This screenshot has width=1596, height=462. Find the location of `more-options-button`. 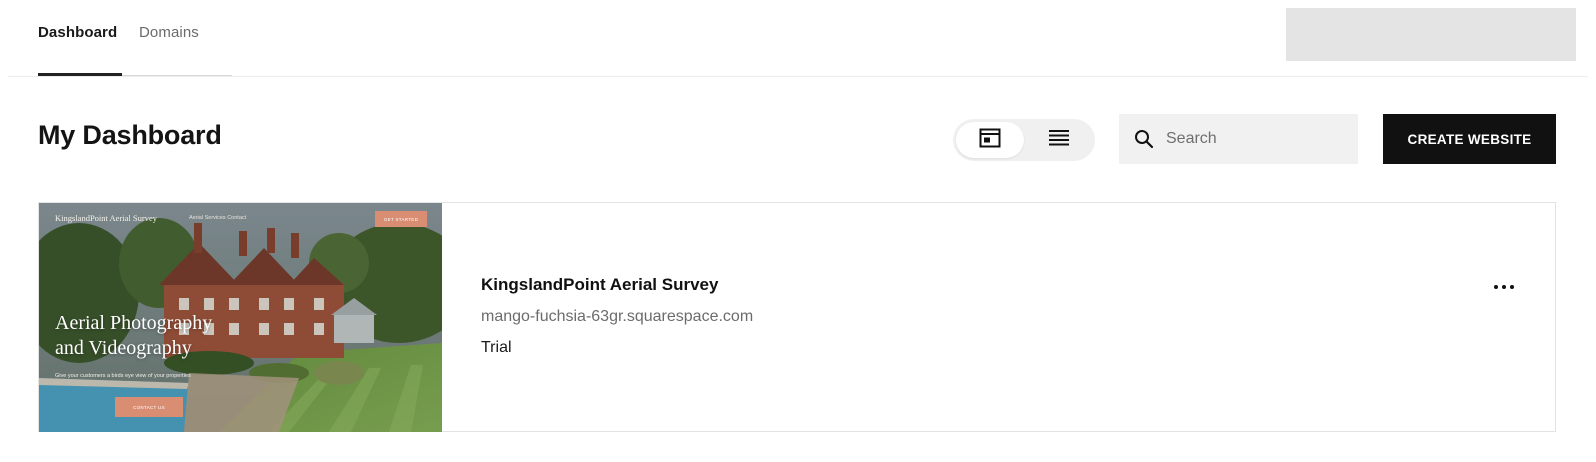

more-options-button is located at coordinates (1504, 287).